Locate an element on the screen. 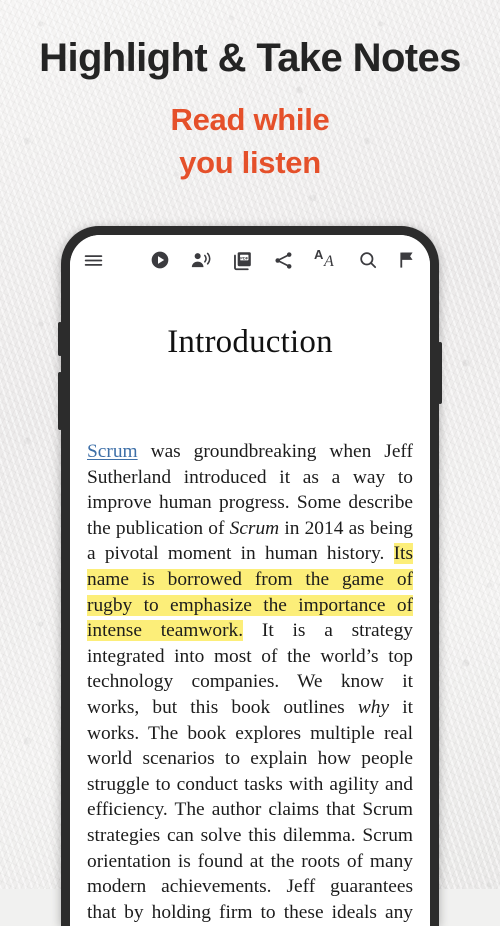 The width and height of the screenshot is (500, 926). phone-side-button-power is located at coordinates (440, 373).